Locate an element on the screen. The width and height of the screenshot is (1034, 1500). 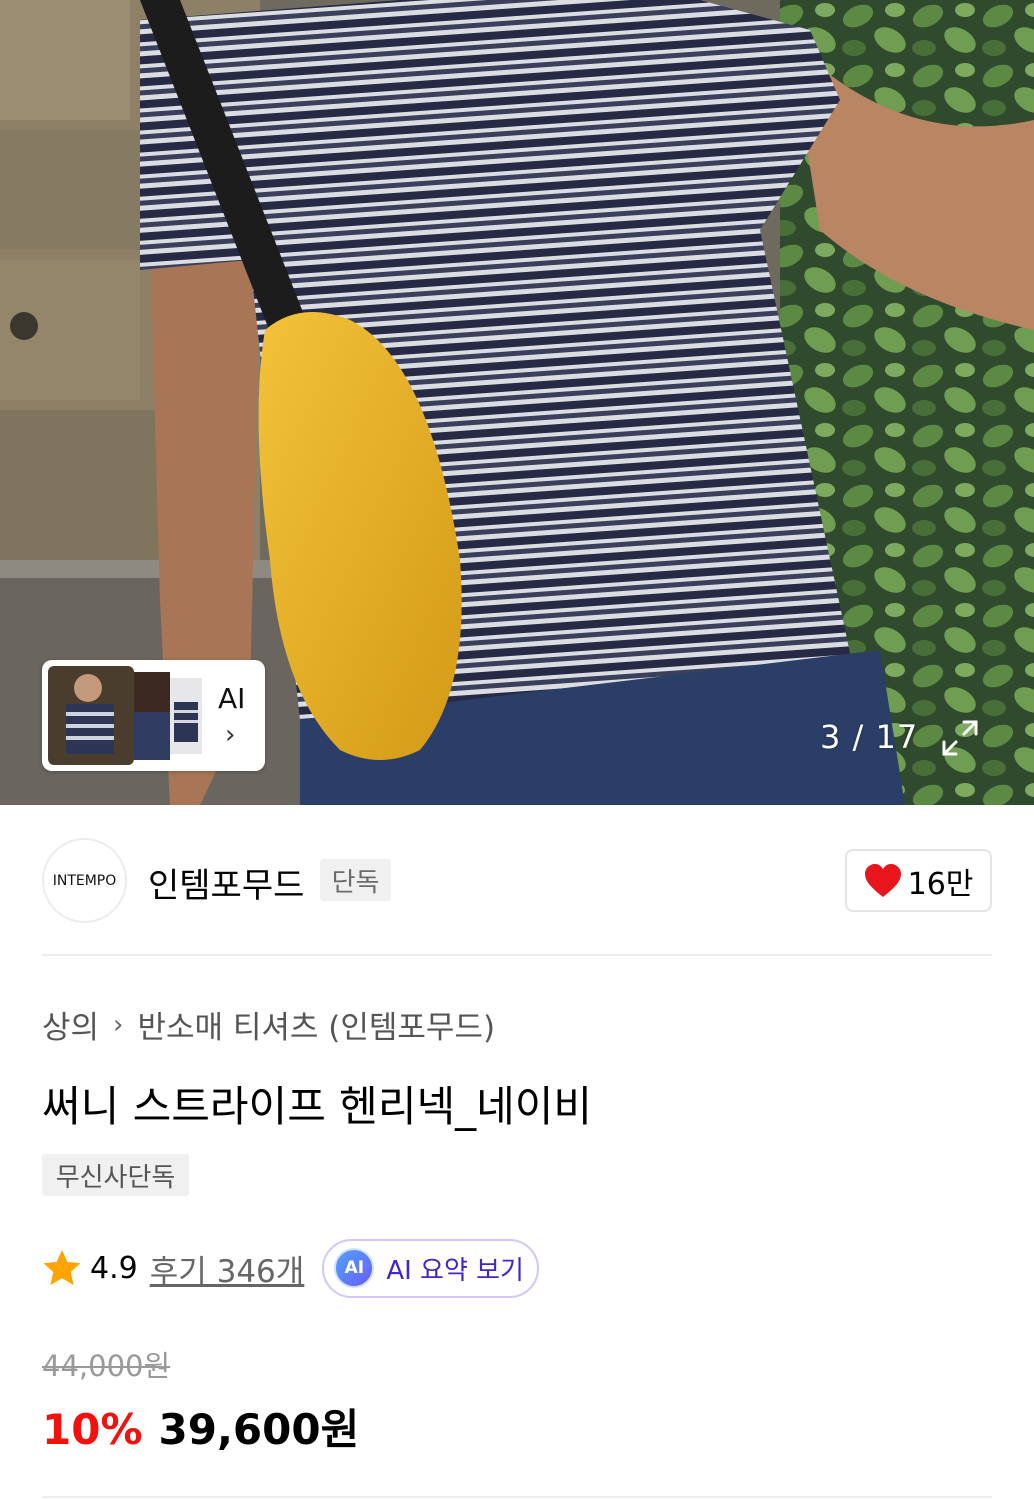
rating-row: 4.9 후기 346개 AI AI 요약 보기 is located at coordinates (291, 1268).